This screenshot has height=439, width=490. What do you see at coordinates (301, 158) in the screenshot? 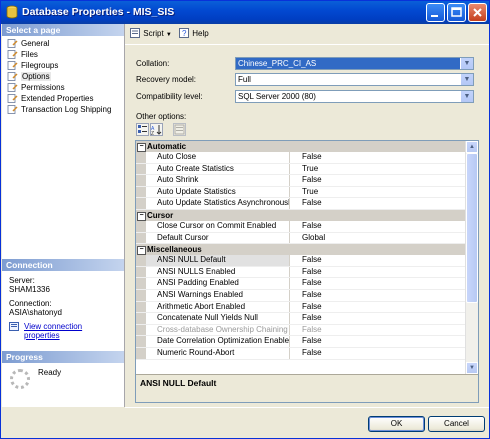
I see `property-row: Auto Close False` at bounding box center [301, 158].